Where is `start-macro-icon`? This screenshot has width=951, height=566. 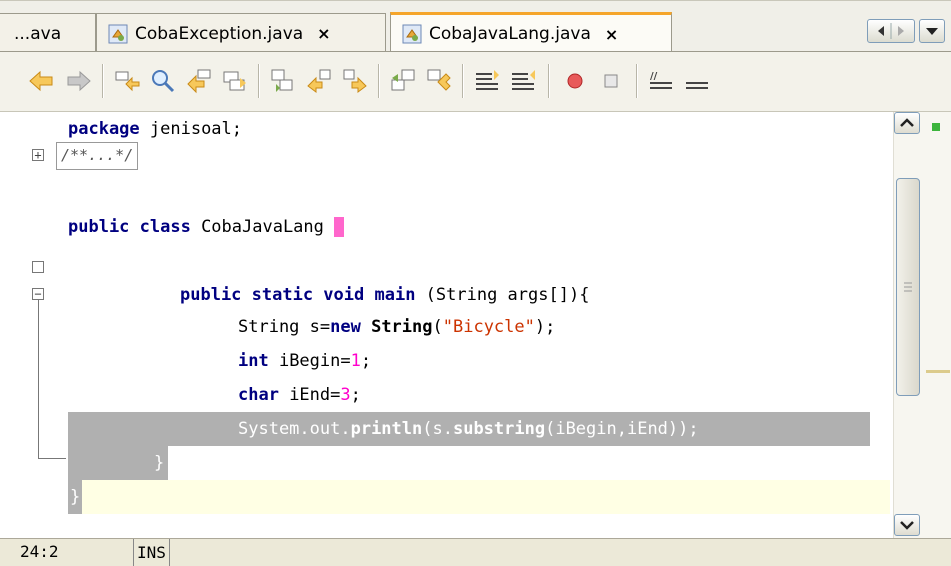
start-macro-icon is located at coordinates (487, 81).